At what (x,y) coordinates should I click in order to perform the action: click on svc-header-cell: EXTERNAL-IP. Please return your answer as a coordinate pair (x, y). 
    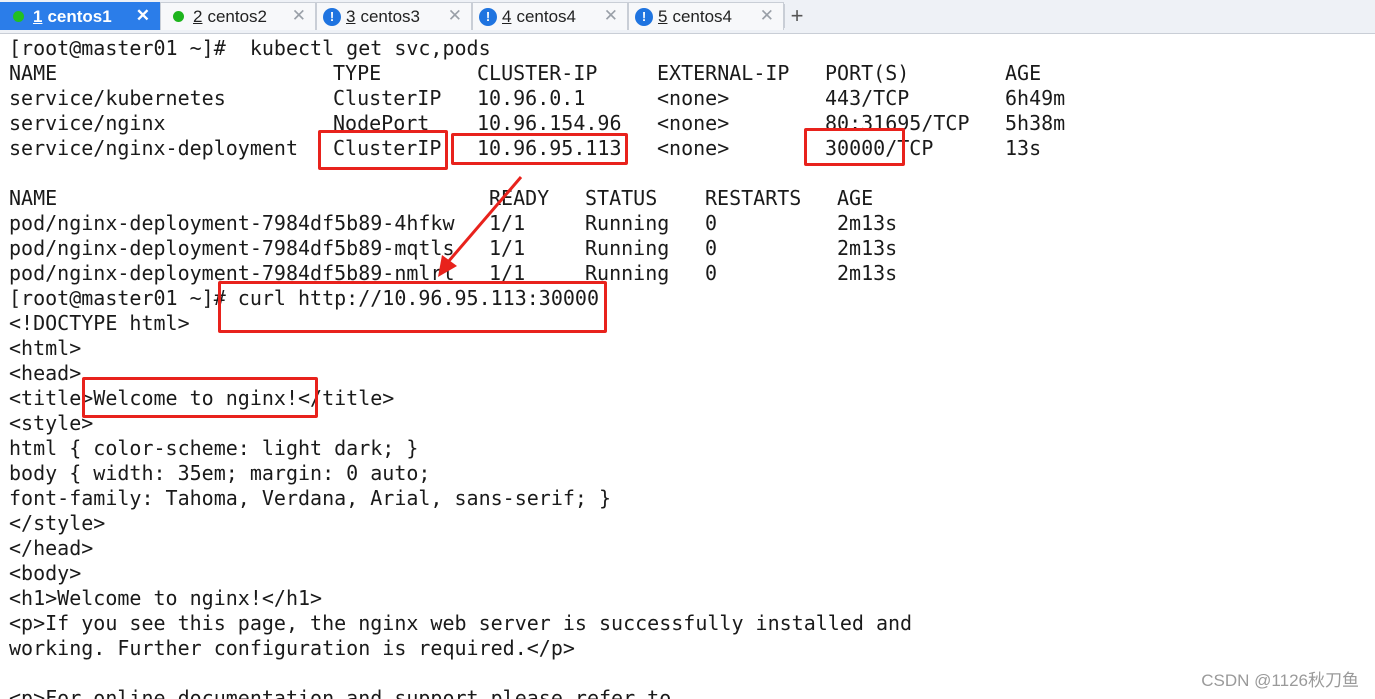
    Looking at the image, I should click on (723, 73).